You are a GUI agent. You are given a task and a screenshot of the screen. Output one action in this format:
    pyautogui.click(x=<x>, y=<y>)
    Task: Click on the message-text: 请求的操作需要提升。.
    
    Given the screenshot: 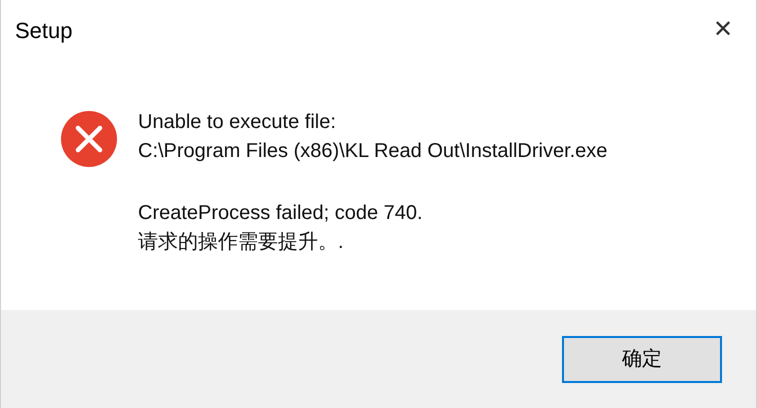 What is the action you would take?
    pyautogui.click(x=241, y=242)
    